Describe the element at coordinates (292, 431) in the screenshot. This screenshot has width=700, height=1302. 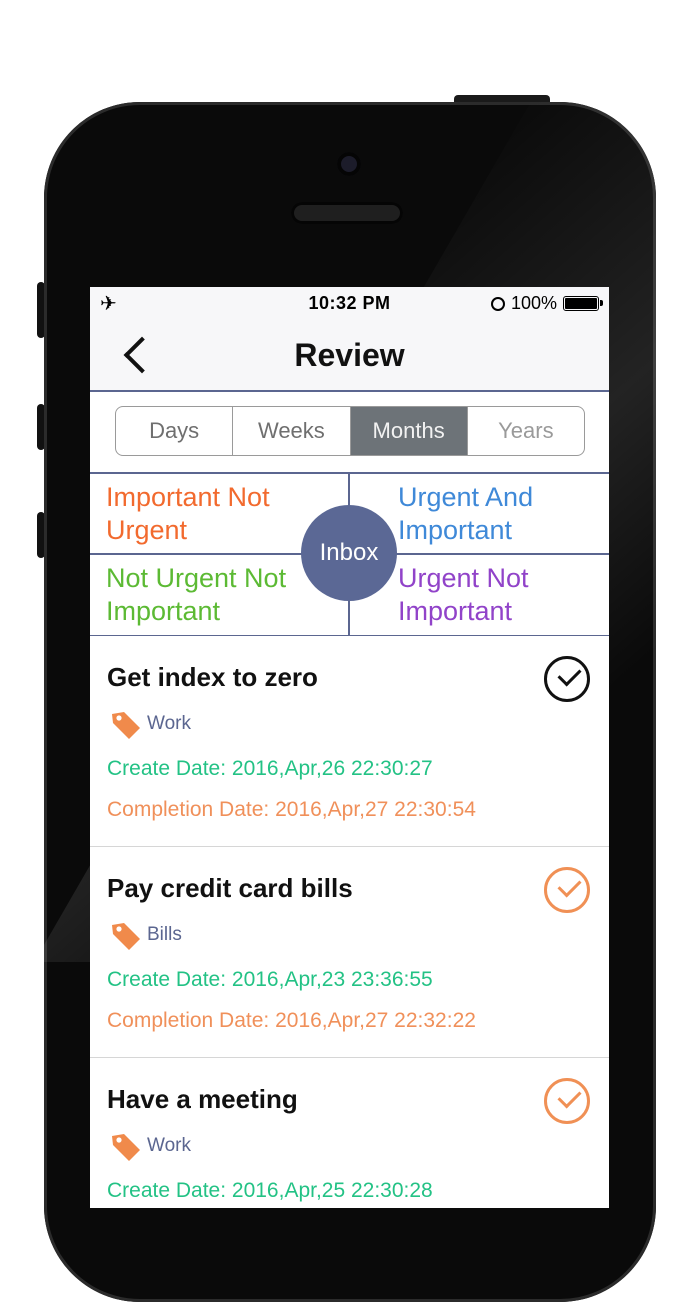
I see `segment-weeks: Weeks` at that location.